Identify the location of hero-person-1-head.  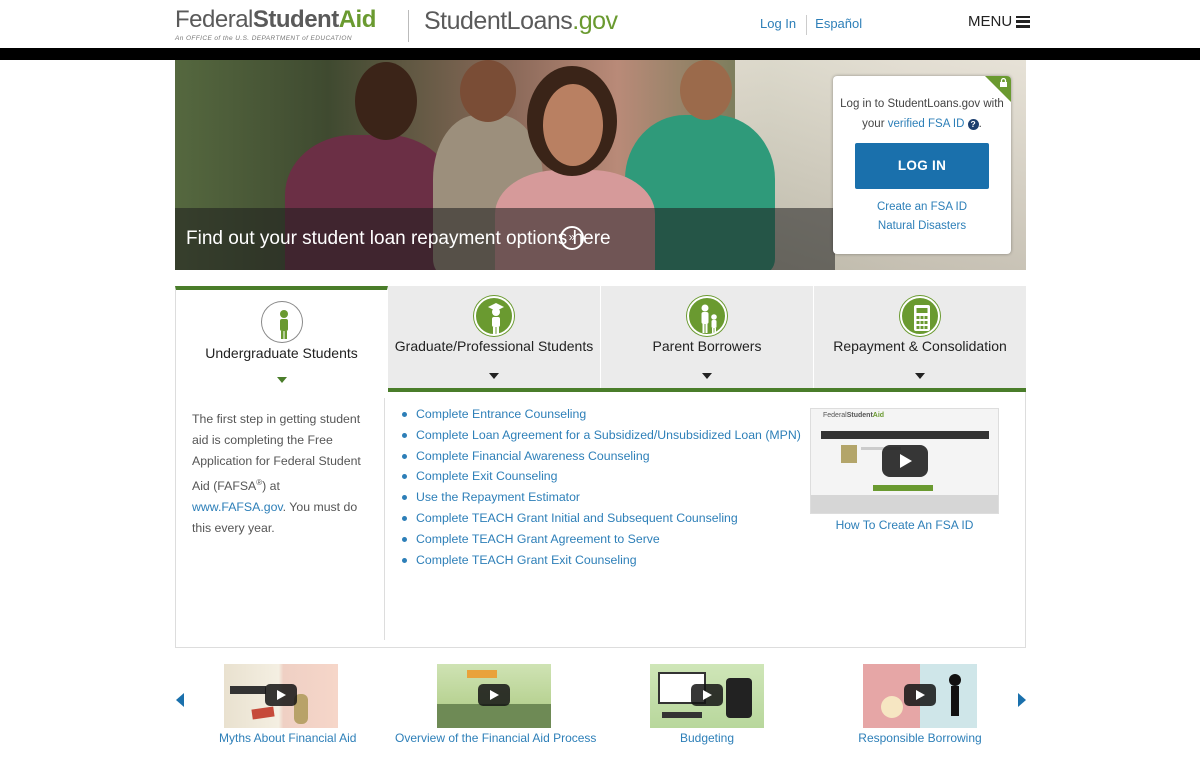
(386, 101).